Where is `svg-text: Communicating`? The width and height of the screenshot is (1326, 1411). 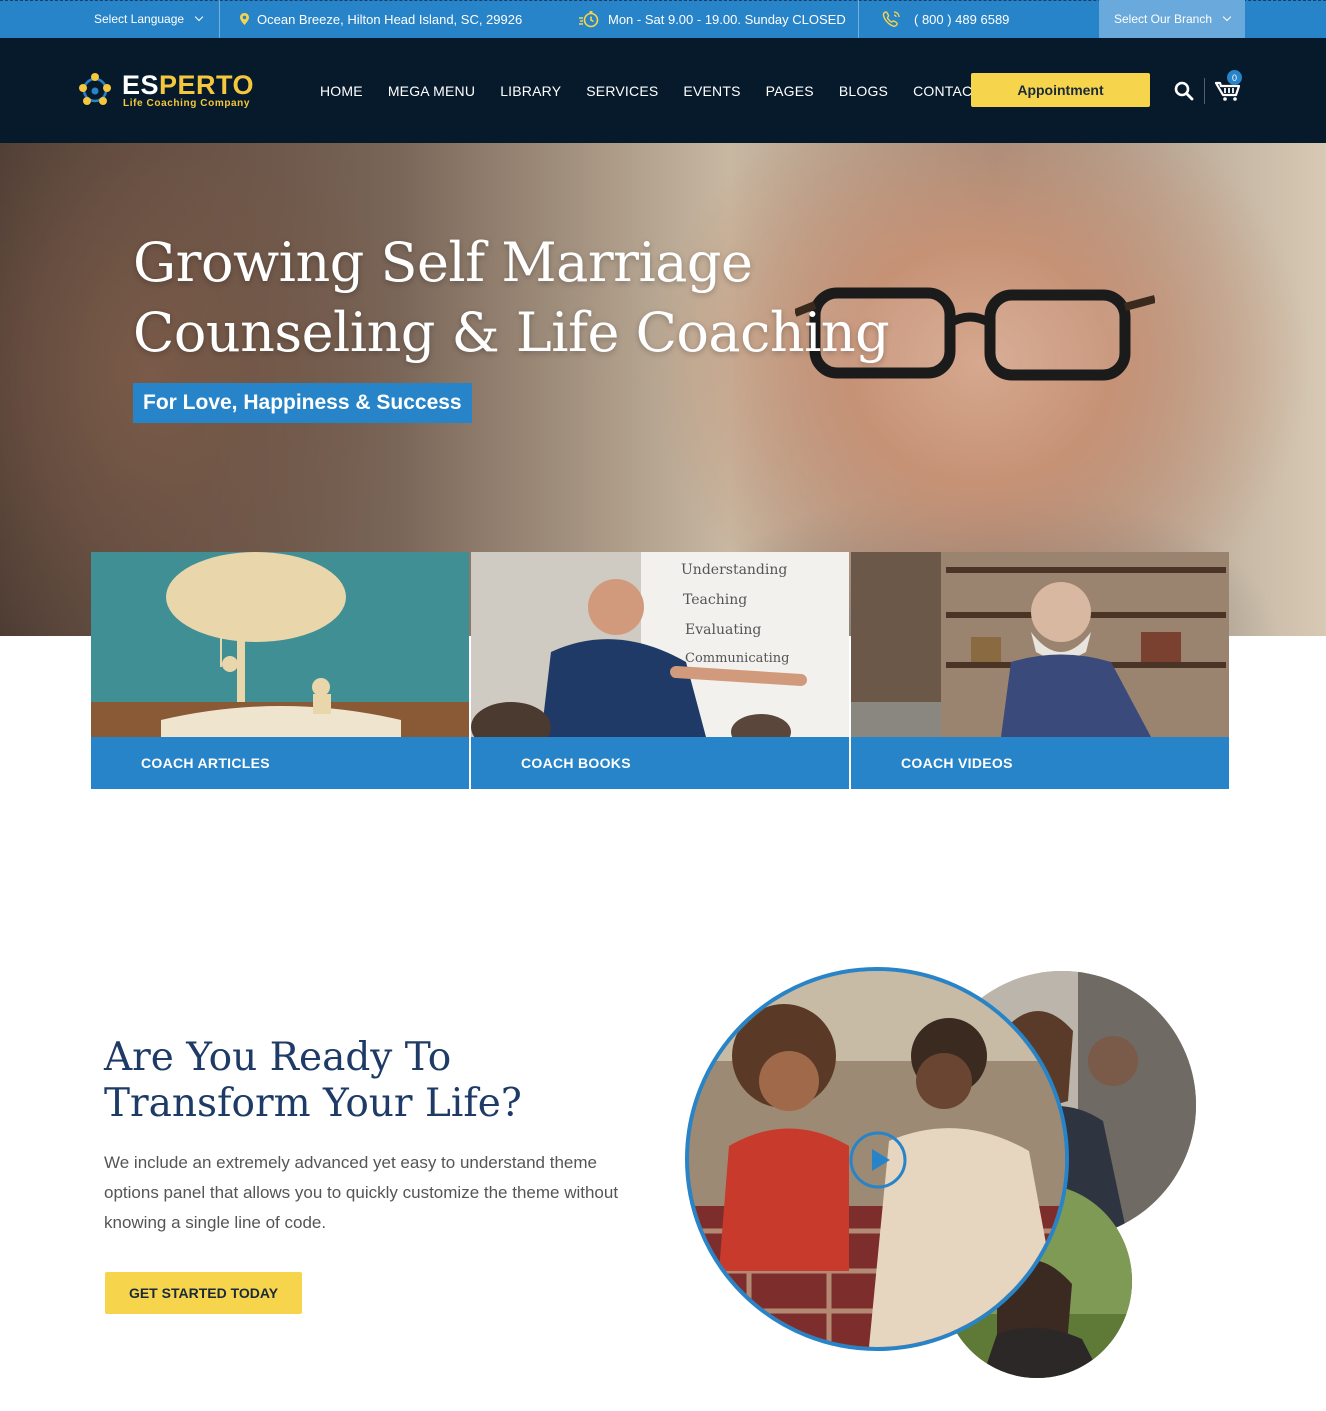 svg-text: Communicating is located at coordinates (737, 658).